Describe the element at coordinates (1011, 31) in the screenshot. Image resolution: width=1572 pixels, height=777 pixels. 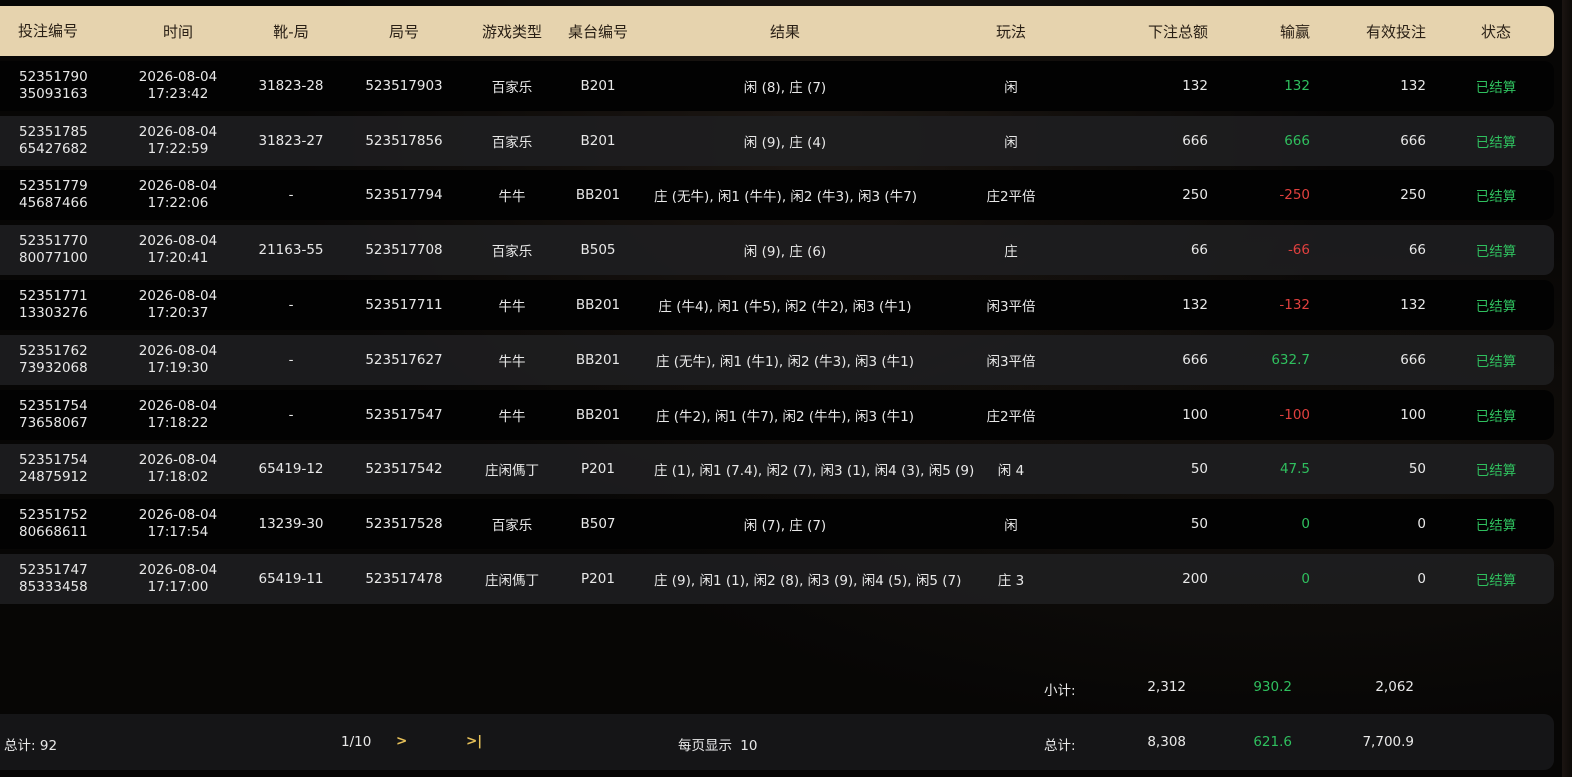
I see `col-play: 玩法` at that location.